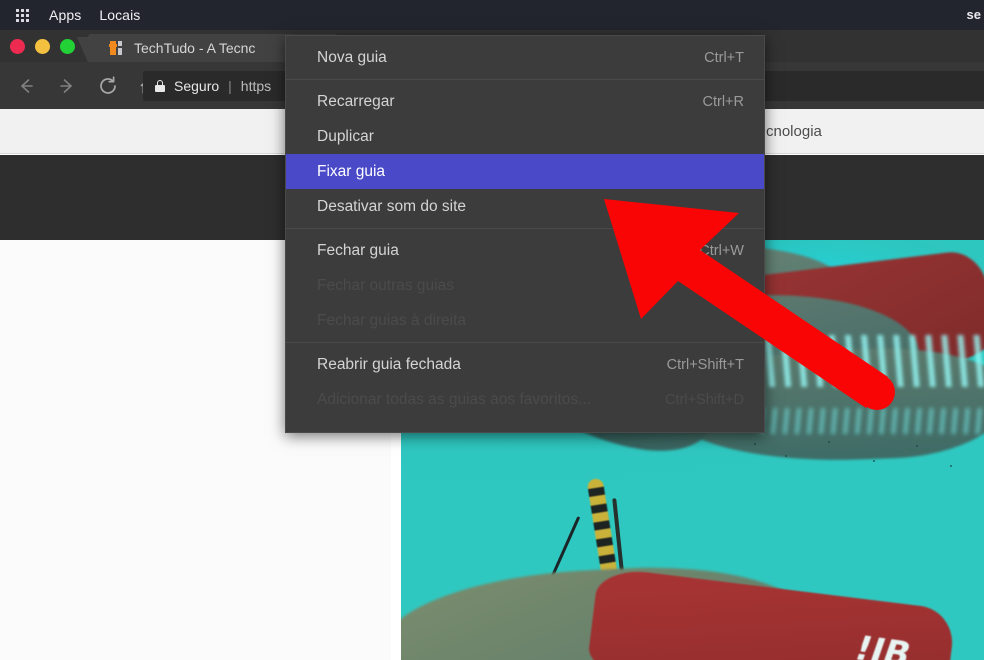  Describe the element at coordinates (385, 285) in the screenshot. I see `menu-item-label: Fechar outras guias` at that location.